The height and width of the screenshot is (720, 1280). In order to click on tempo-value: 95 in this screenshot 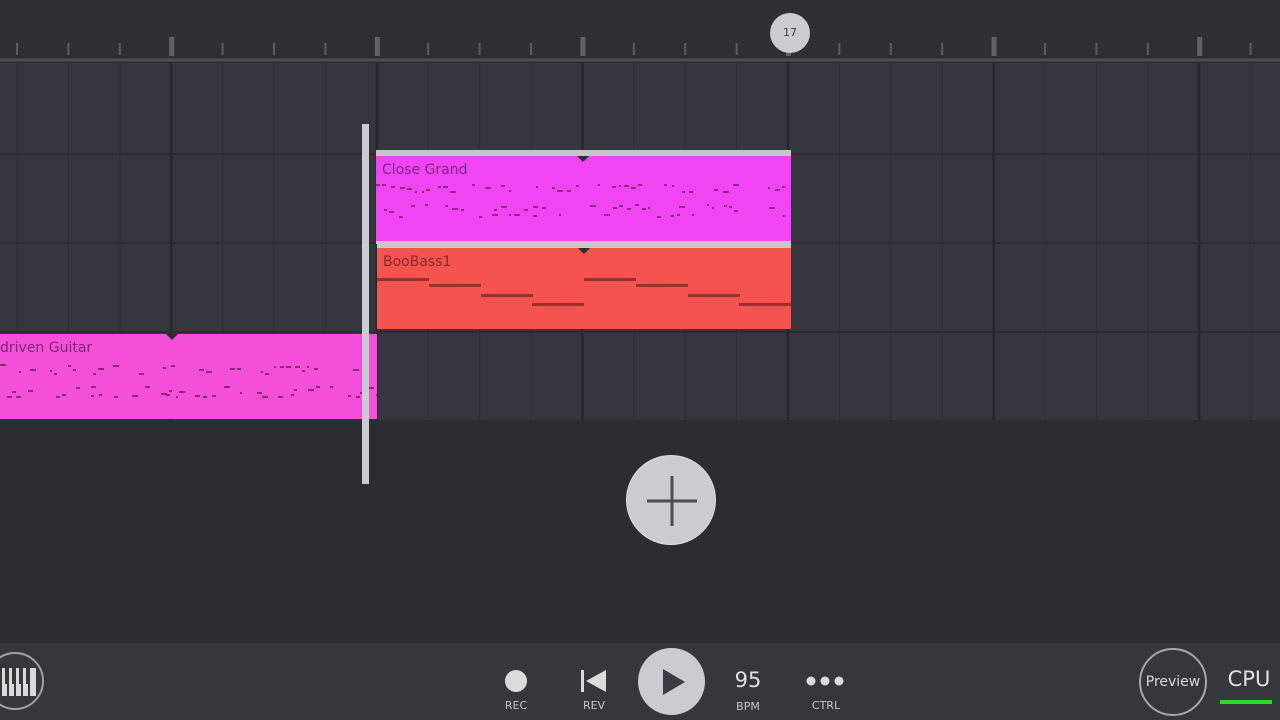, I will do `click(748, 680)`.